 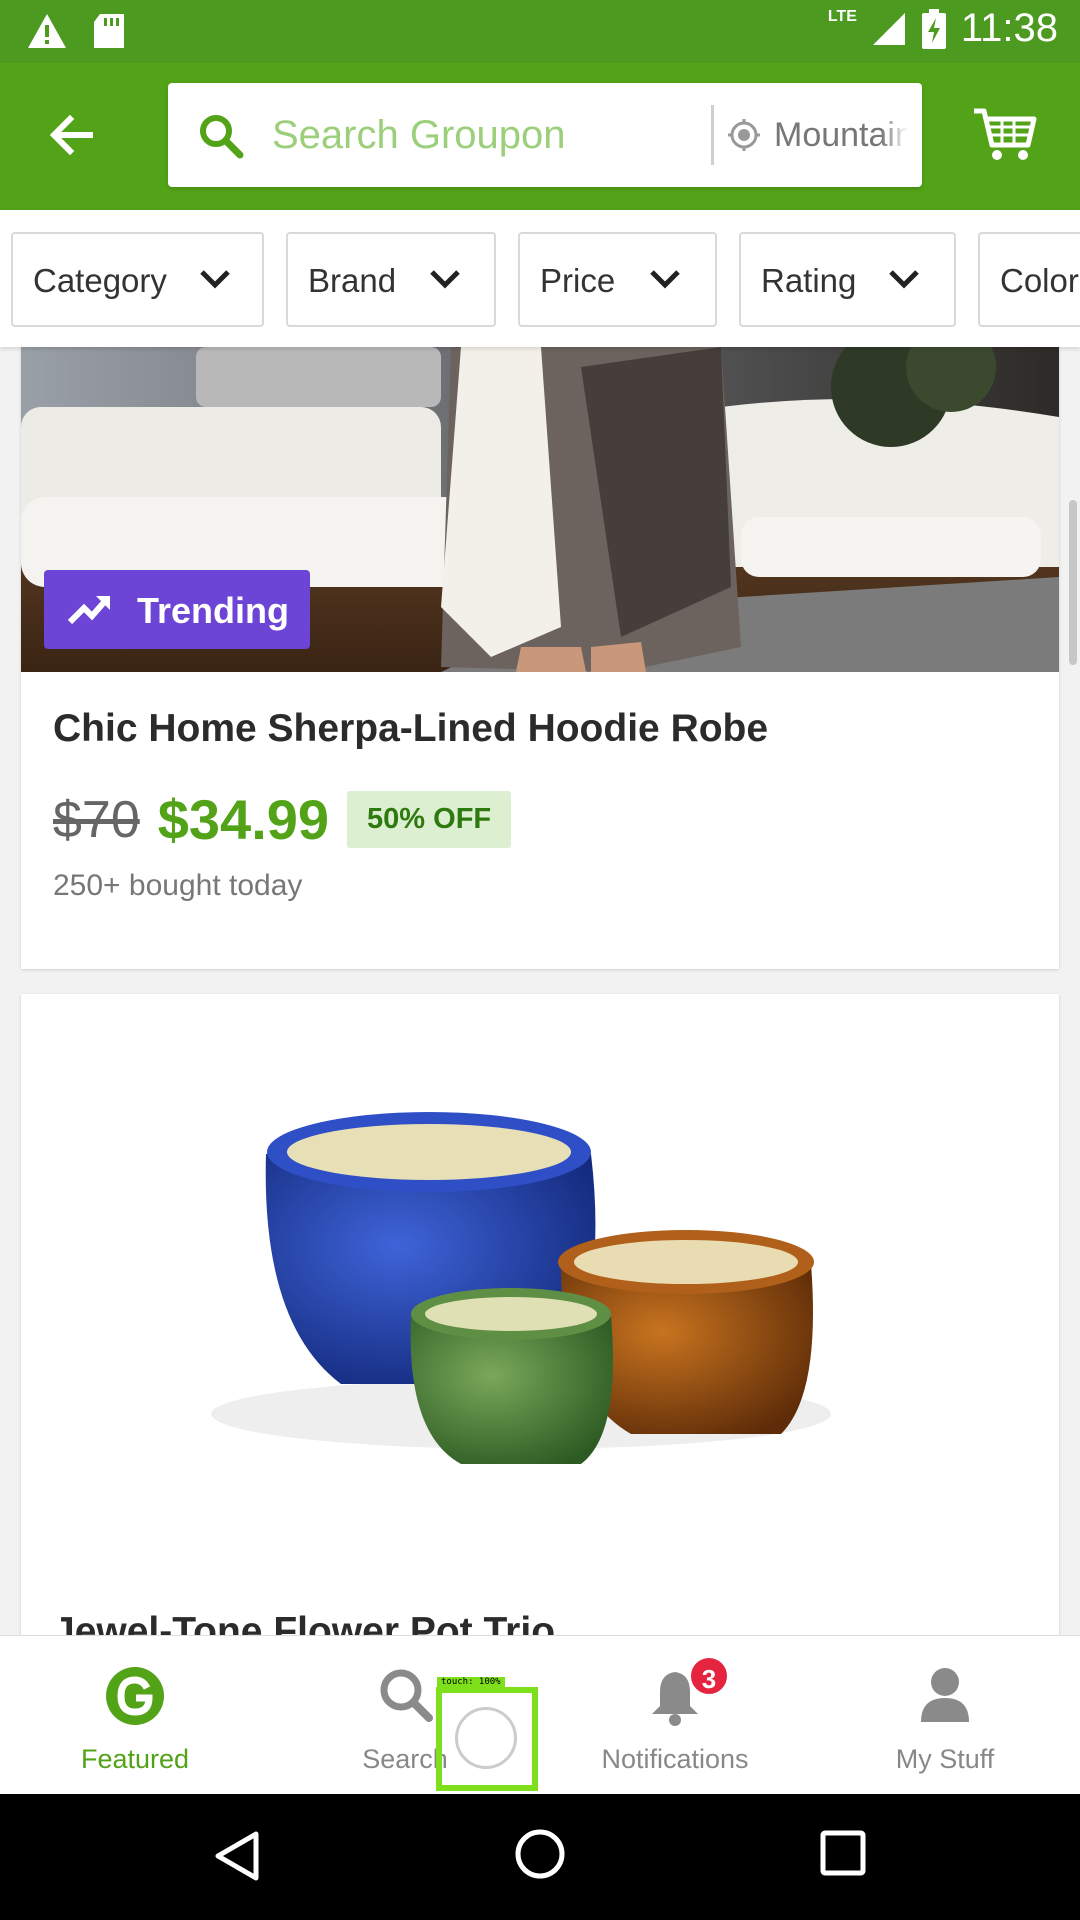 I want to click on filter-label: Brand, so click(x=352, y=280).